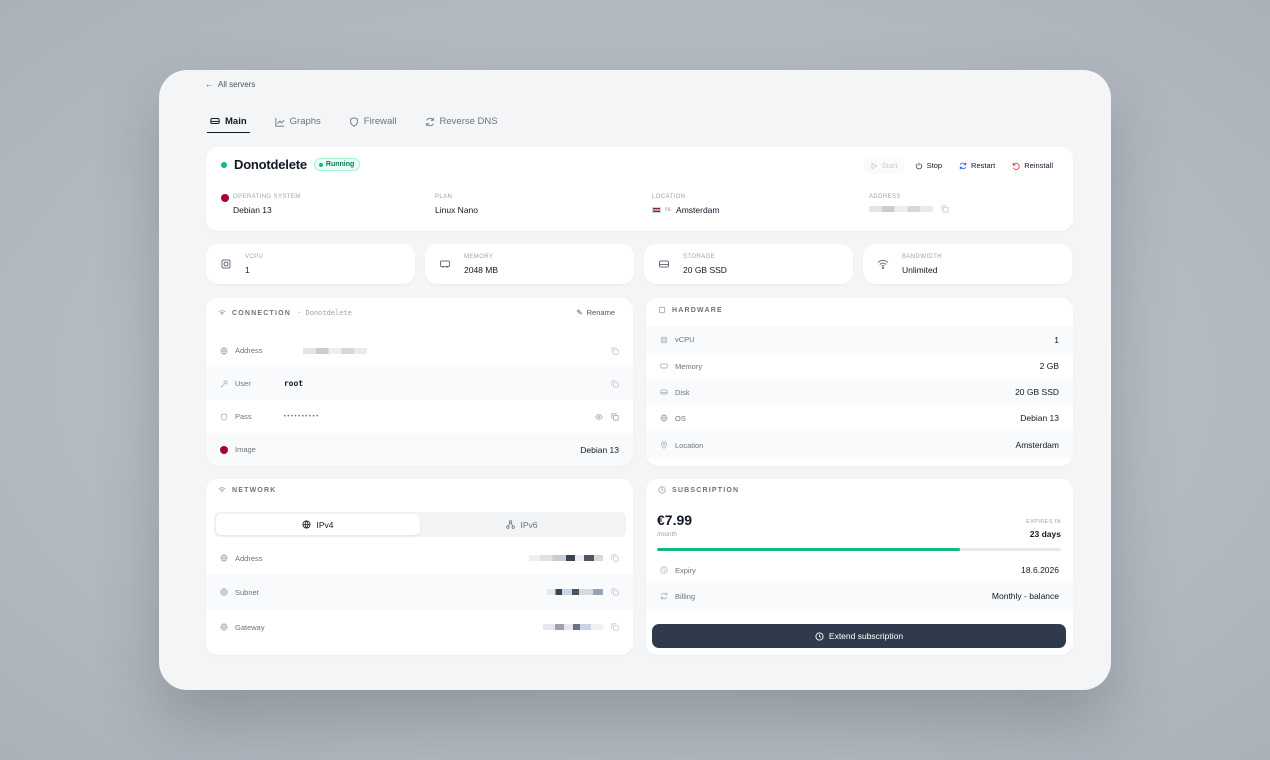 The image size is (1270, 760). What do you see at coordinates (1016, 166) in the screenshot?
I see `reinstall-icon` at bounding box center [1016, 166].